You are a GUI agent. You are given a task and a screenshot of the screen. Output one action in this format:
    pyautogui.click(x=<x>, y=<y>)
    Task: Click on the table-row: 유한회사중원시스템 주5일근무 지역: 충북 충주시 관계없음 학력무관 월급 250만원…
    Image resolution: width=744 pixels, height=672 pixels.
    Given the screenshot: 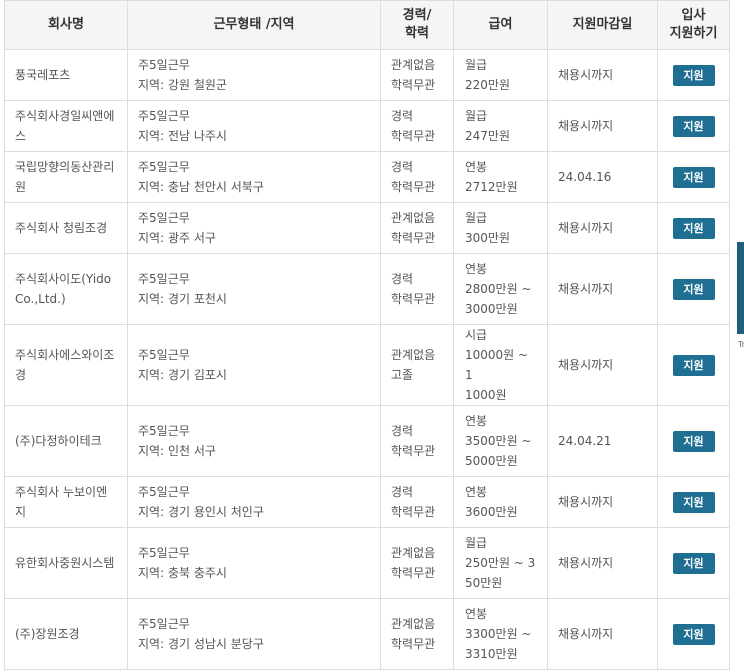 What is the action you would take?
    pyautogui.click(x=367, y=563)
    